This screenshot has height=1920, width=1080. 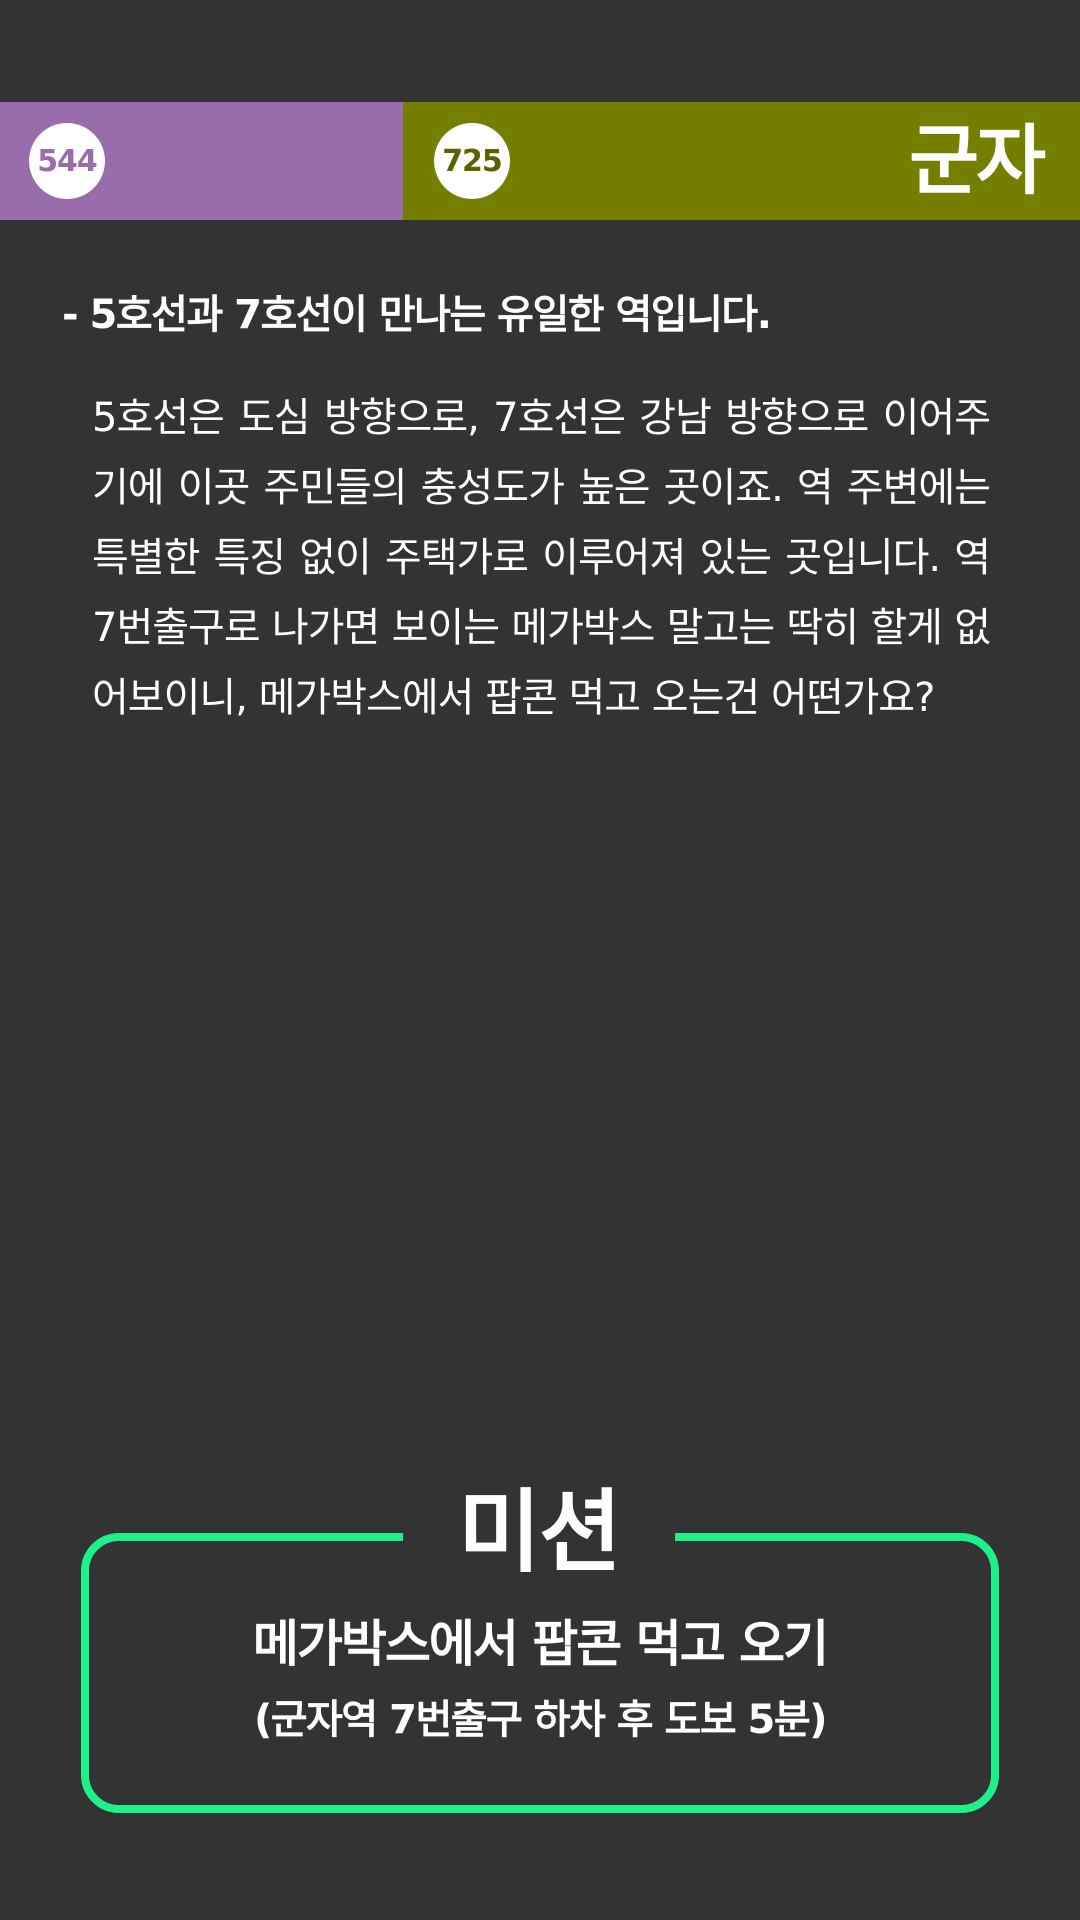 I want to click on mission-title: 미션, so click(x=540, y=1532).